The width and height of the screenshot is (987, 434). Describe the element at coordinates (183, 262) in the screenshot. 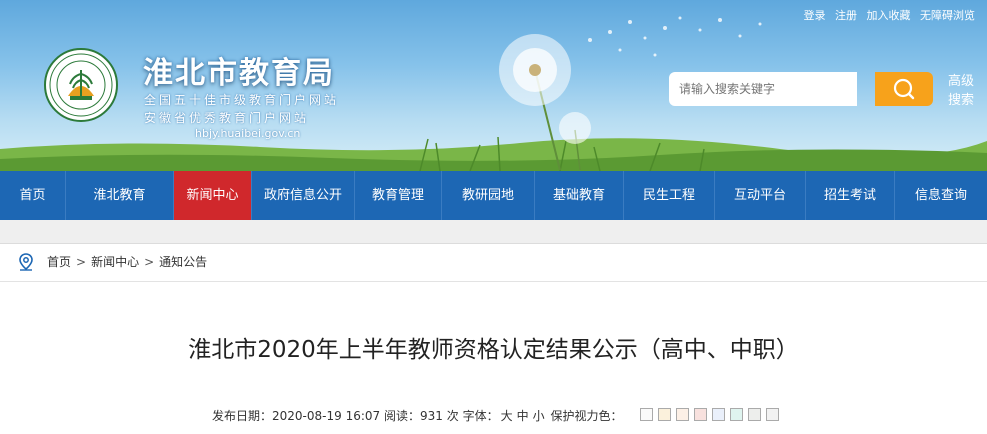

I see `breadcrumb-notice: 通知公告` at that location.